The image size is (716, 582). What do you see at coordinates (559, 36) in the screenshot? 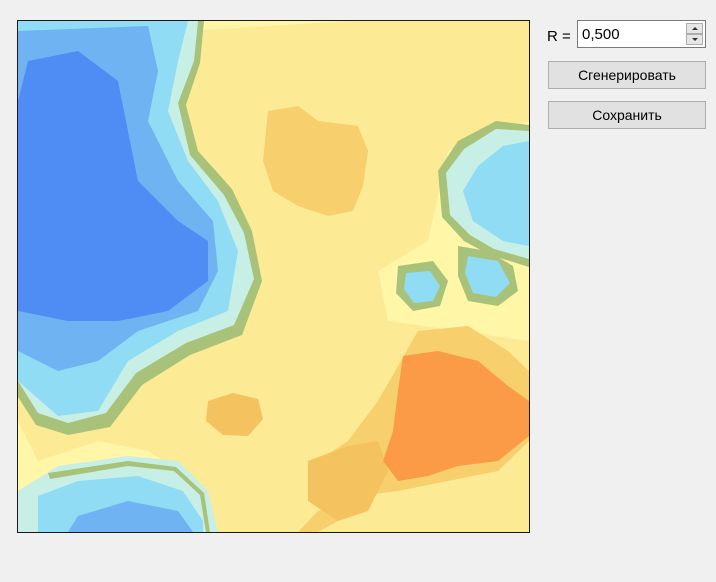
I see `r-label: R =` at bounding box center [559, 36].